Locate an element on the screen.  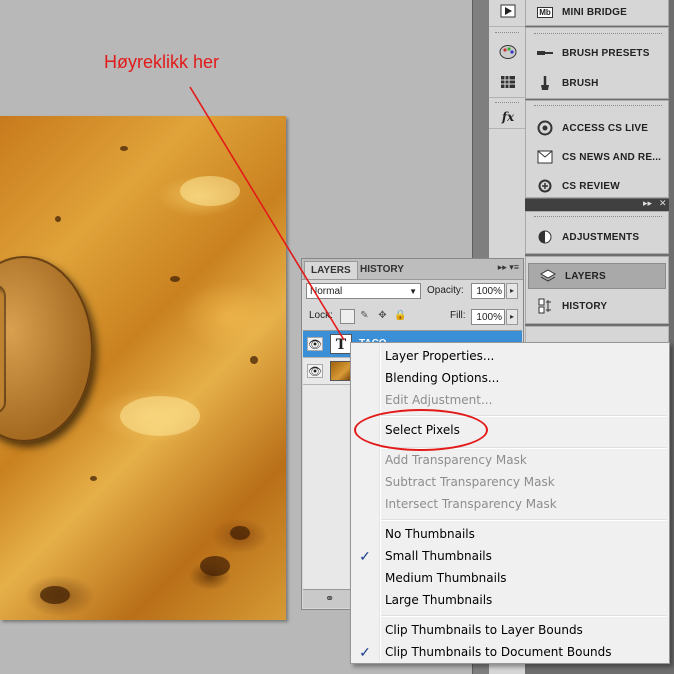
panel-group: BRUSH PRESETS BRUSH is located at coordinates (597, 63).